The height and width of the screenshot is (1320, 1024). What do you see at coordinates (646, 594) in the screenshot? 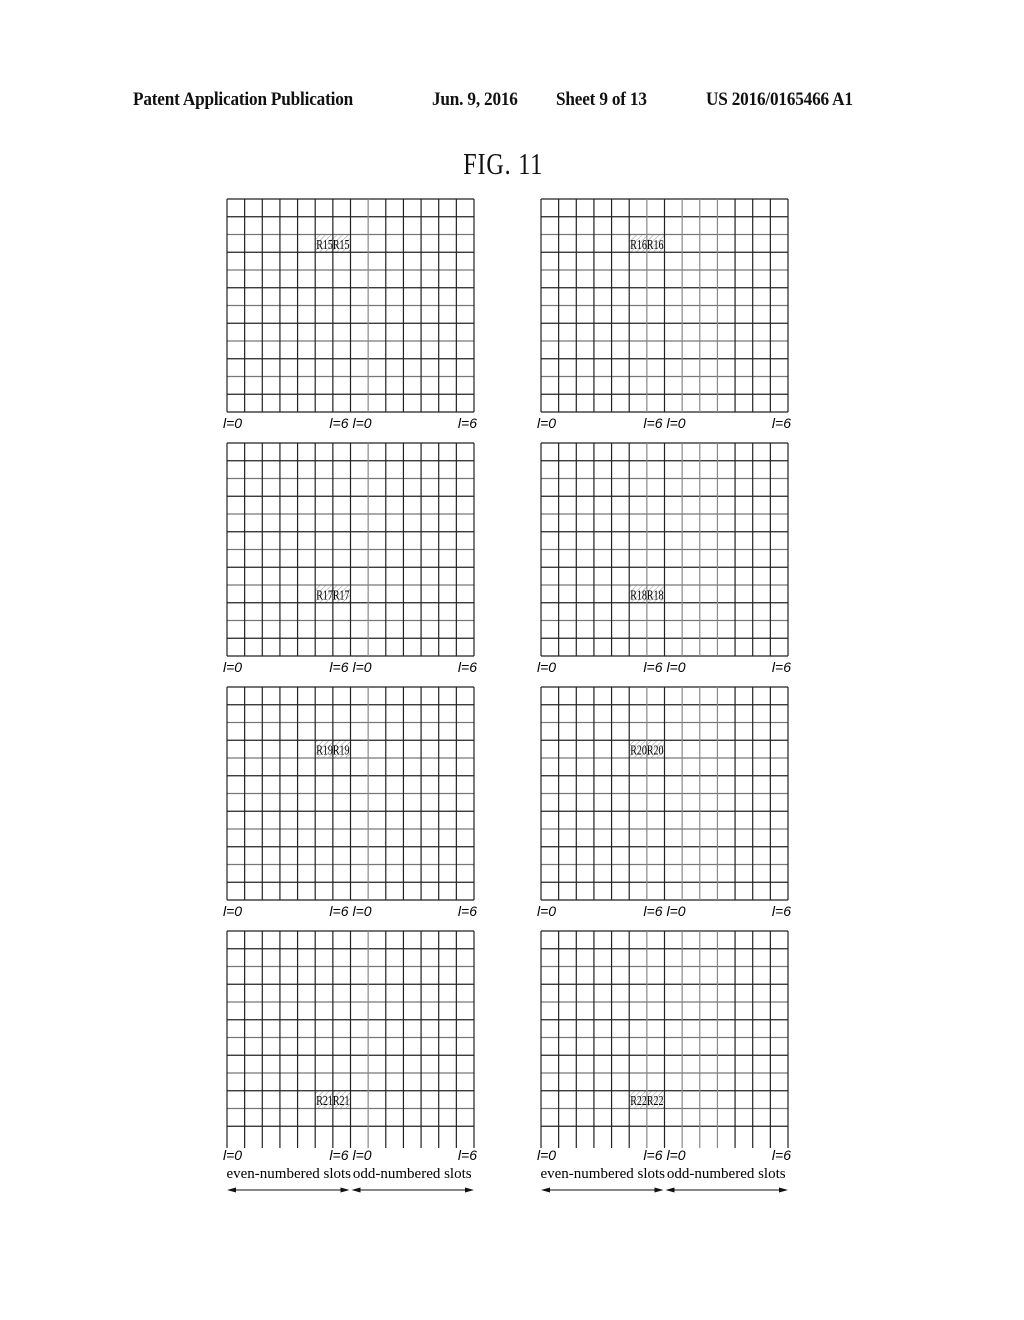
I see `resource-element-label: R18R18` at bounding box center [646, 594].